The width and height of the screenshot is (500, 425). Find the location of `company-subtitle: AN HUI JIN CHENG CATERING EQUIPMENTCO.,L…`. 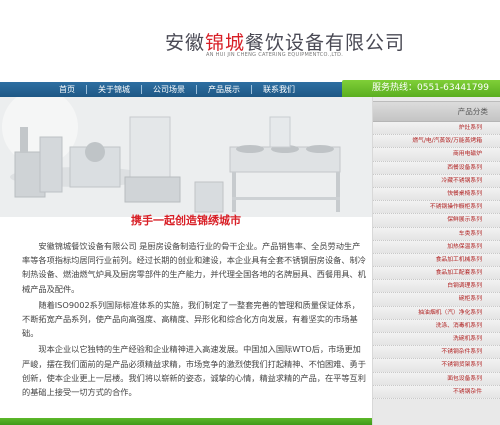

company-subtitle: AN HUI JIN CHENG CATERING EQUIPMENTCO.,L… is located at coordinates (275, 55).